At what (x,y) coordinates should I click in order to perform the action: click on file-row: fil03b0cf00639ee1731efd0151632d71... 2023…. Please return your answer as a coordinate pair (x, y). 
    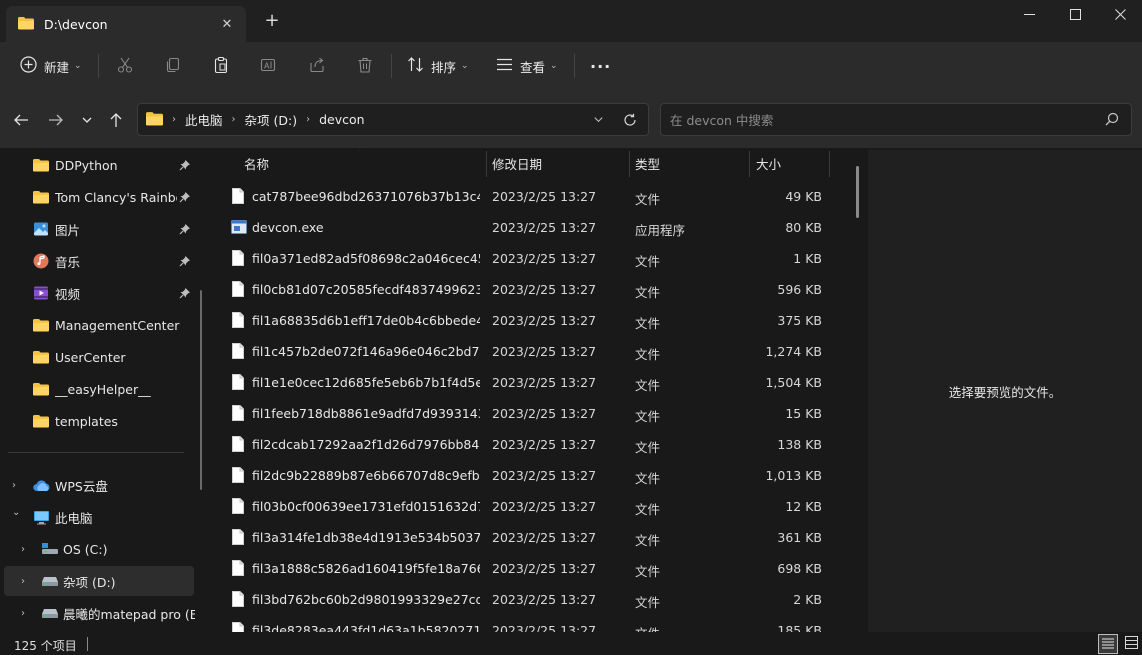
    Looking at the image, I should click on (524, 506).